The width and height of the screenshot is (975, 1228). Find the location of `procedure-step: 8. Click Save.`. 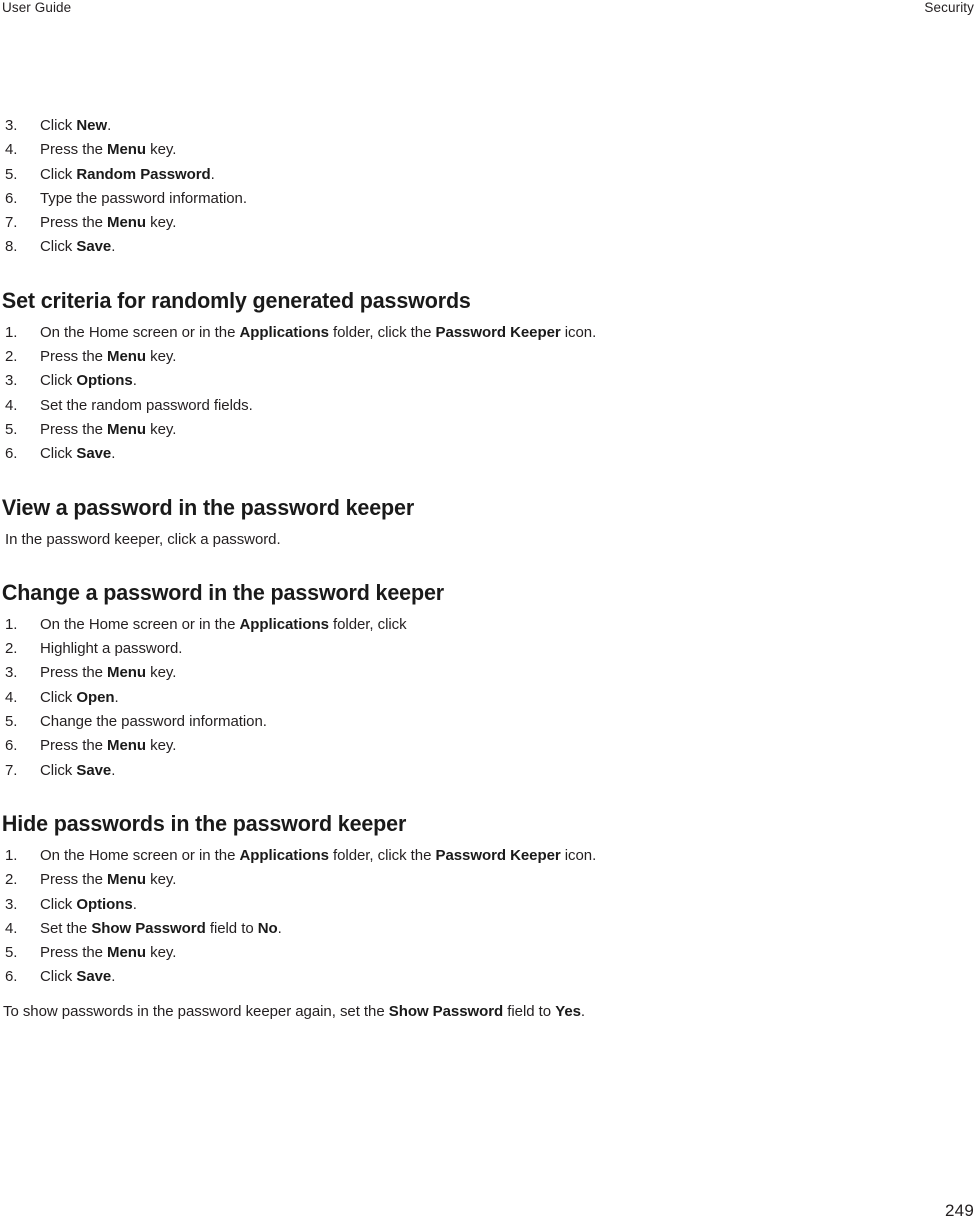

procedure-step: 8. Click Save. is located at coordinates (350, 247).